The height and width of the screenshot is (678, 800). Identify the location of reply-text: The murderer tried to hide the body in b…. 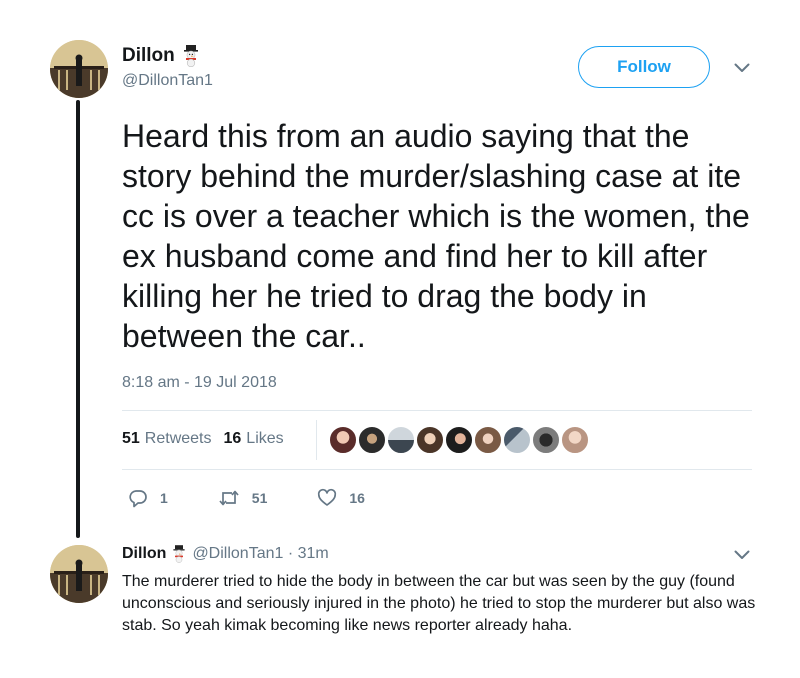
(439, 603).